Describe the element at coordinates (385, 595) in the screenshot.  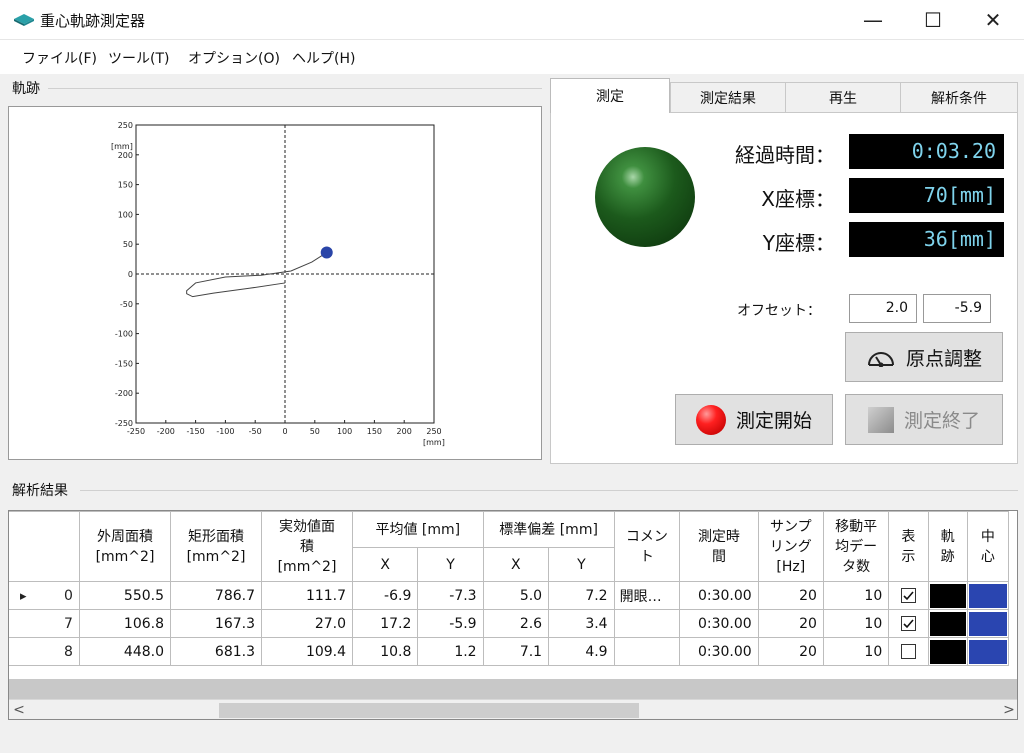
I see `cell-mx: -6.9` at that location.